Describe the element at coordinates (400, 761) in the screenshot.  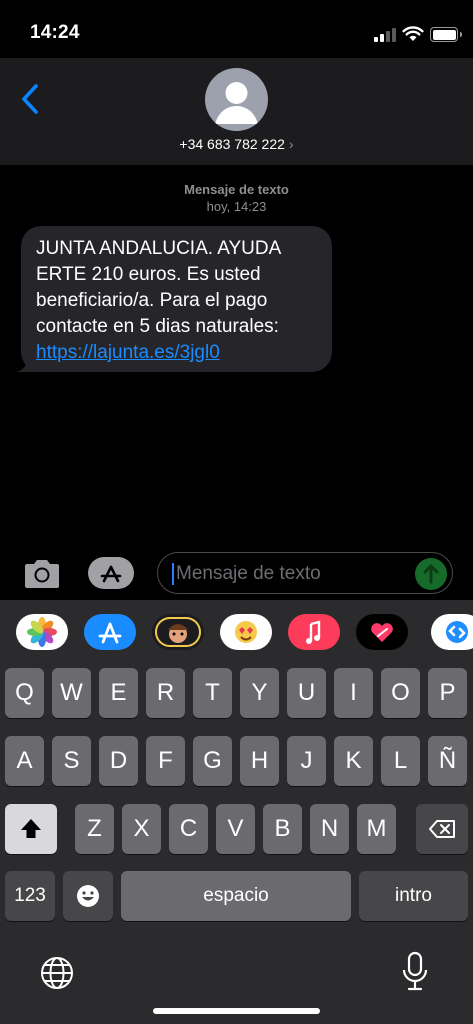
I see `key-l: L` at that location.